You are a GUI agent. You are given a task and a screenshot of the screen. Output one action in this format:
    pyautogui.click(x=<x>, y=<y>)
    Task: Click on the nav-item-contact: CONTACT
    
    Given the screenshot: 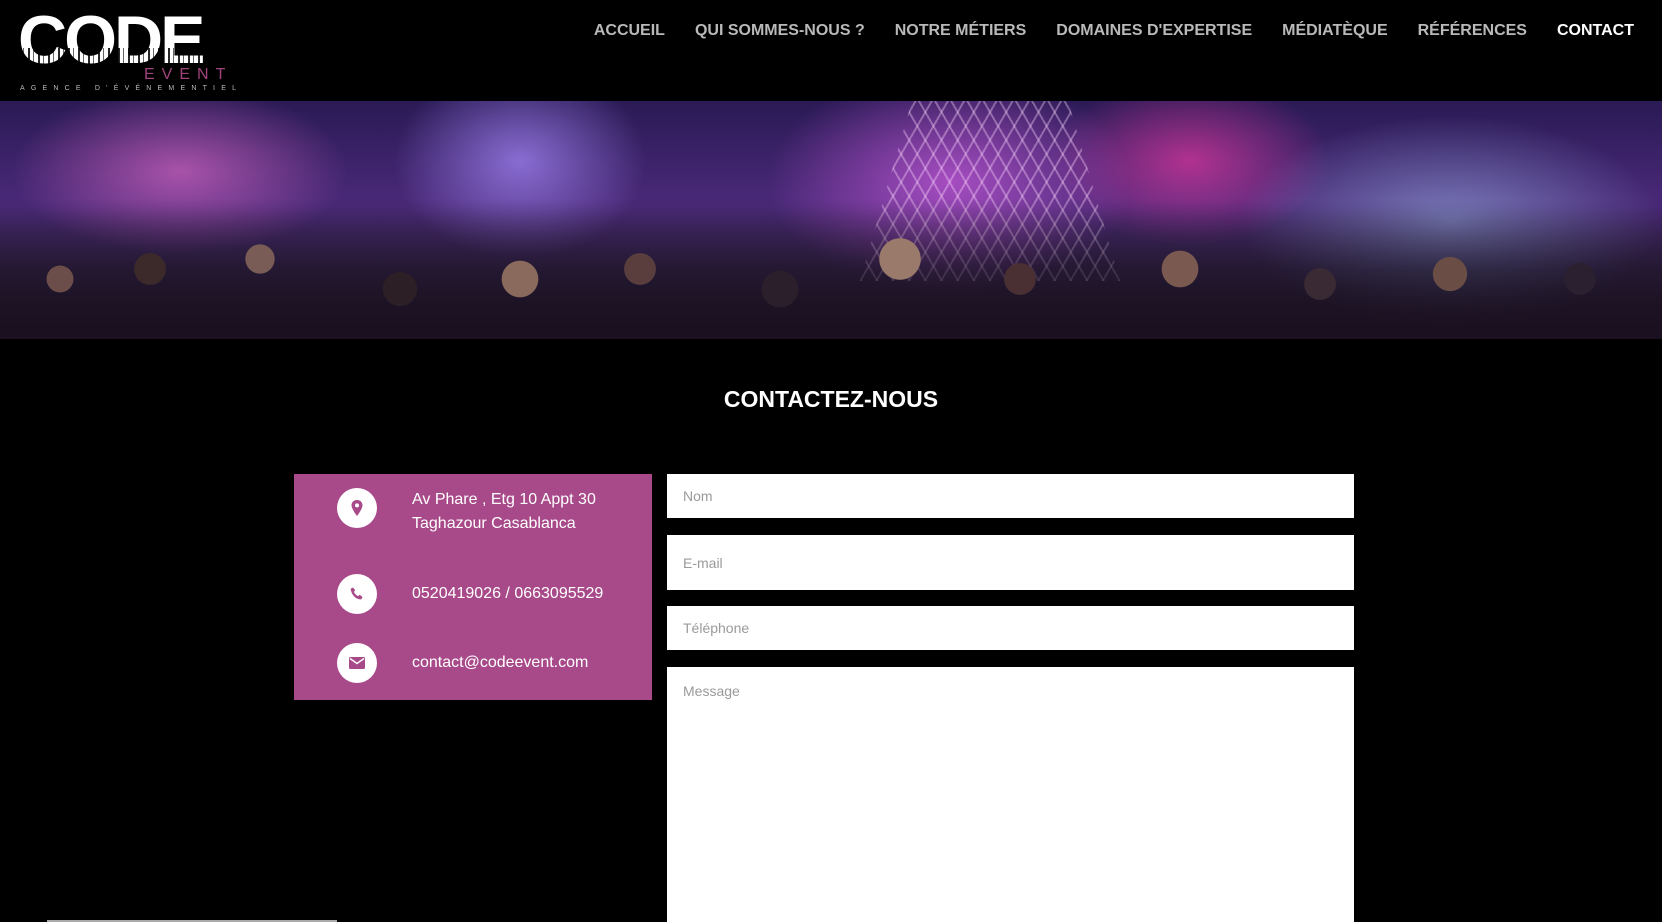 What is the action you would take?
    pyautogui.click(x=1595, y=31)
    